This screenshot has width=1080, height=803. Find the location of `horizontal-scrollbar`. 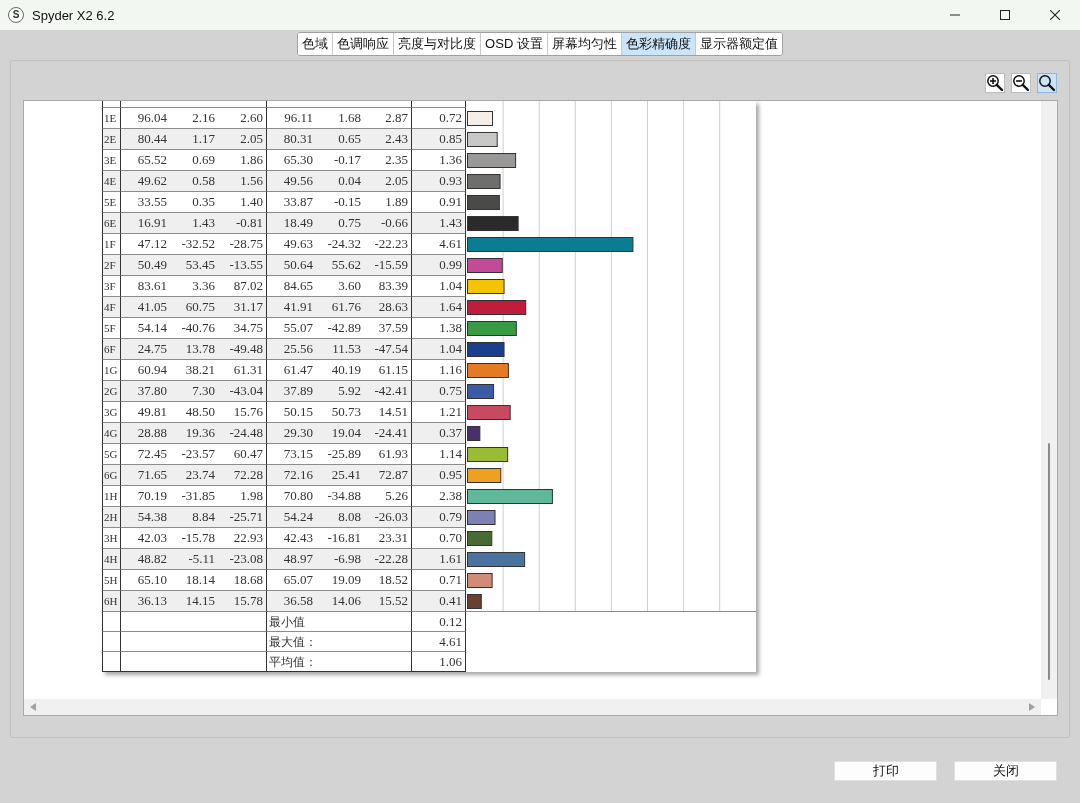

horizontal-scrollbar is located at coordinates (532, 707).